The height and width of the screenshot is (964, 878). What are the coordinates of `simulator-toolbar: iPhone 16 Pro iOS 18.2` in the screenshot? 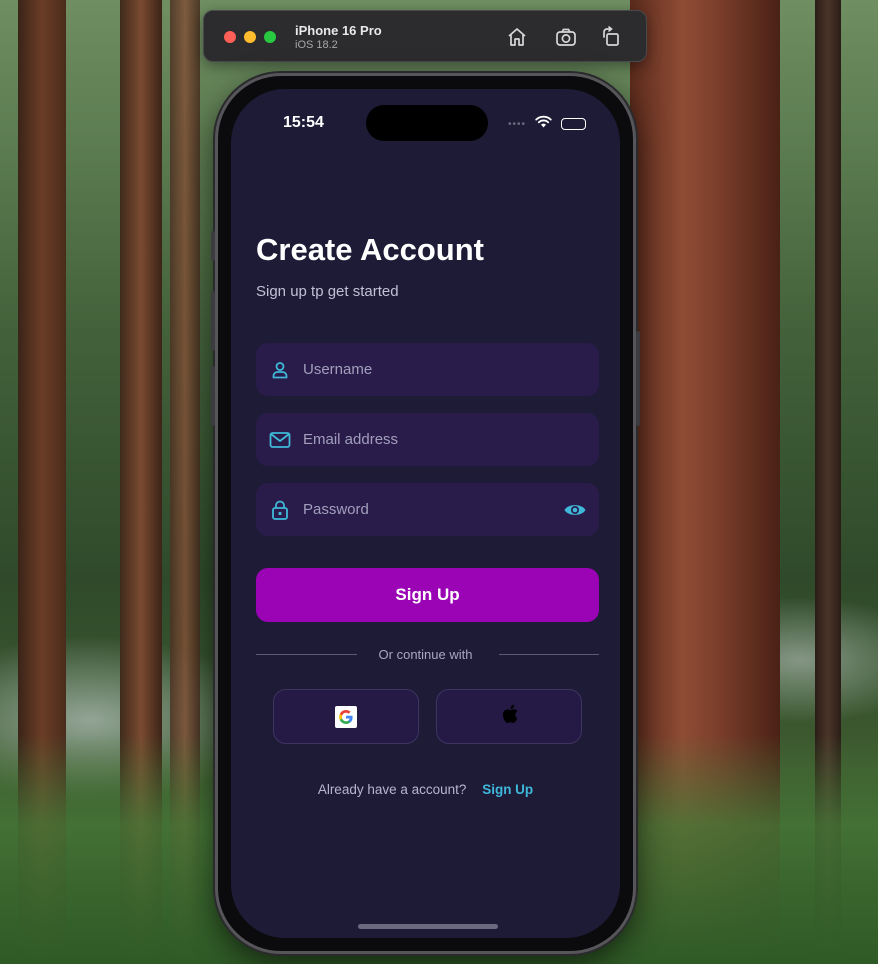 It's located at (425, 36).